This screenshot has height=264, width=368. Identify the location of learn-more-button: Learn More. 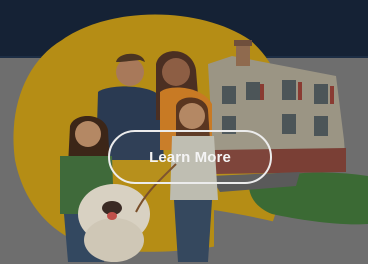
(190, 157).